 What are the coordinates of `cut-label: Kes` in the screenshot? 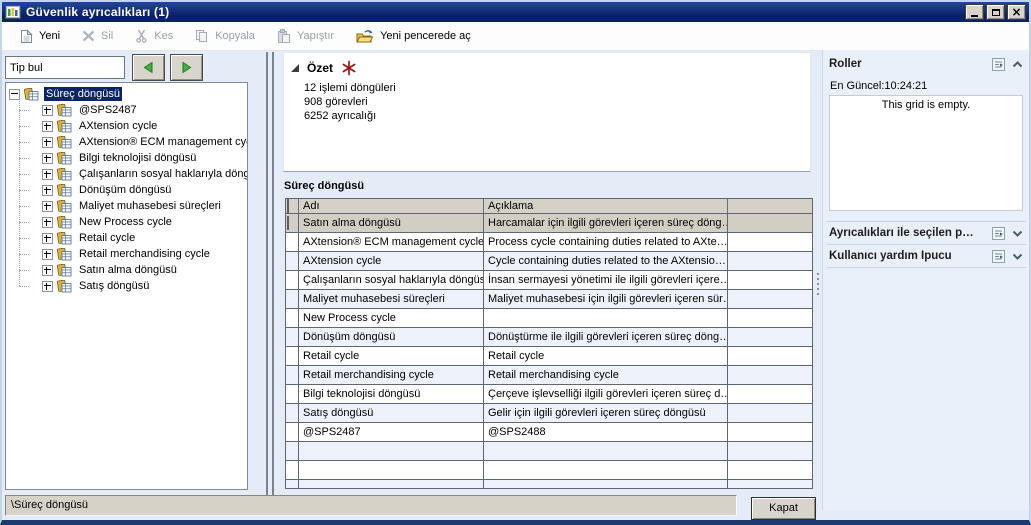 It's located at (164, 36).